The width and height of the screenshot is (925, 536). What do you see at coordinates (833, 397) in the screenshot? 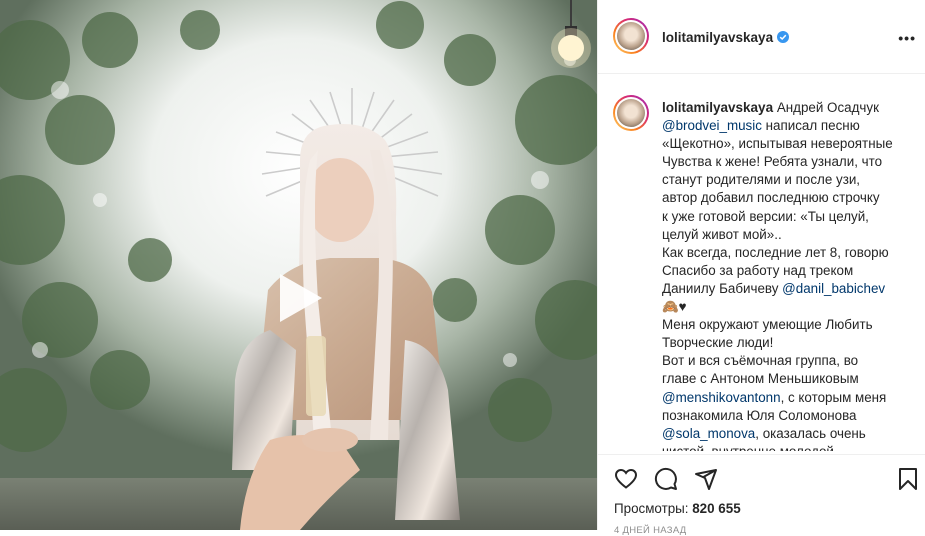
I see `caption-text: , с которым меня` at bounding box center [833, 397].